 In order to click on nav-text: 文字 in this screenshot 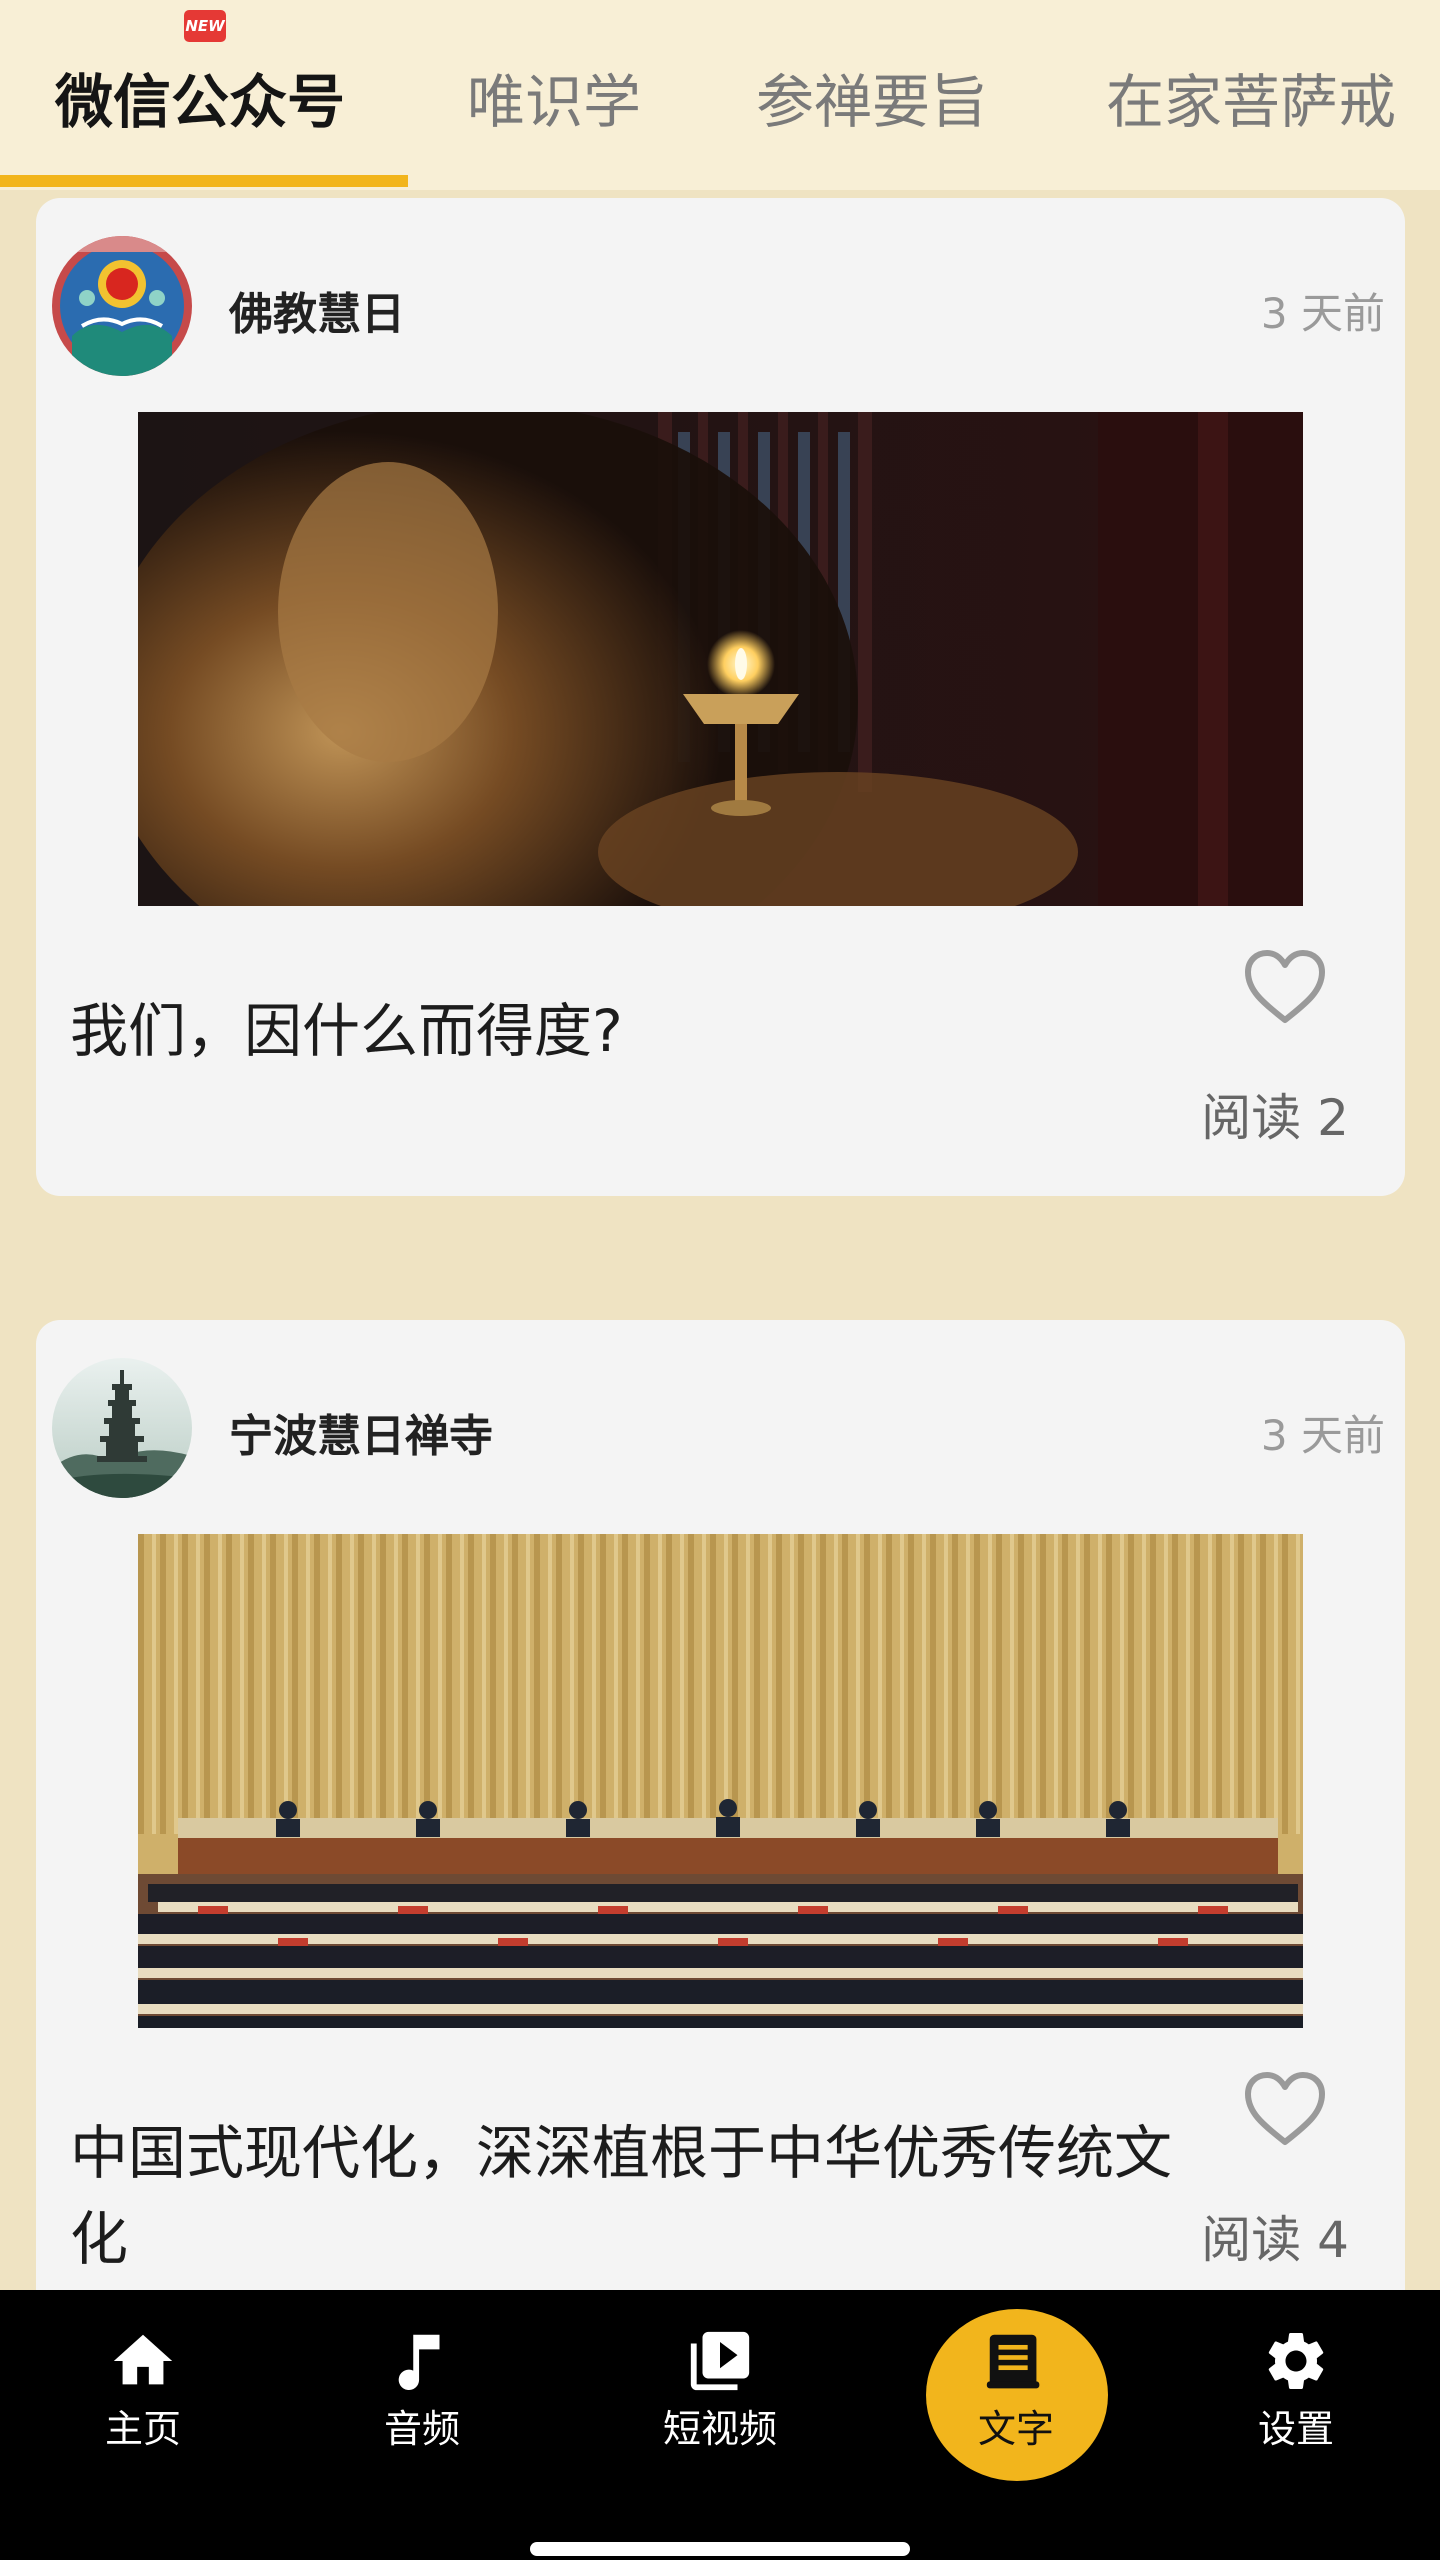, I will do `click(1016, 2401)`.